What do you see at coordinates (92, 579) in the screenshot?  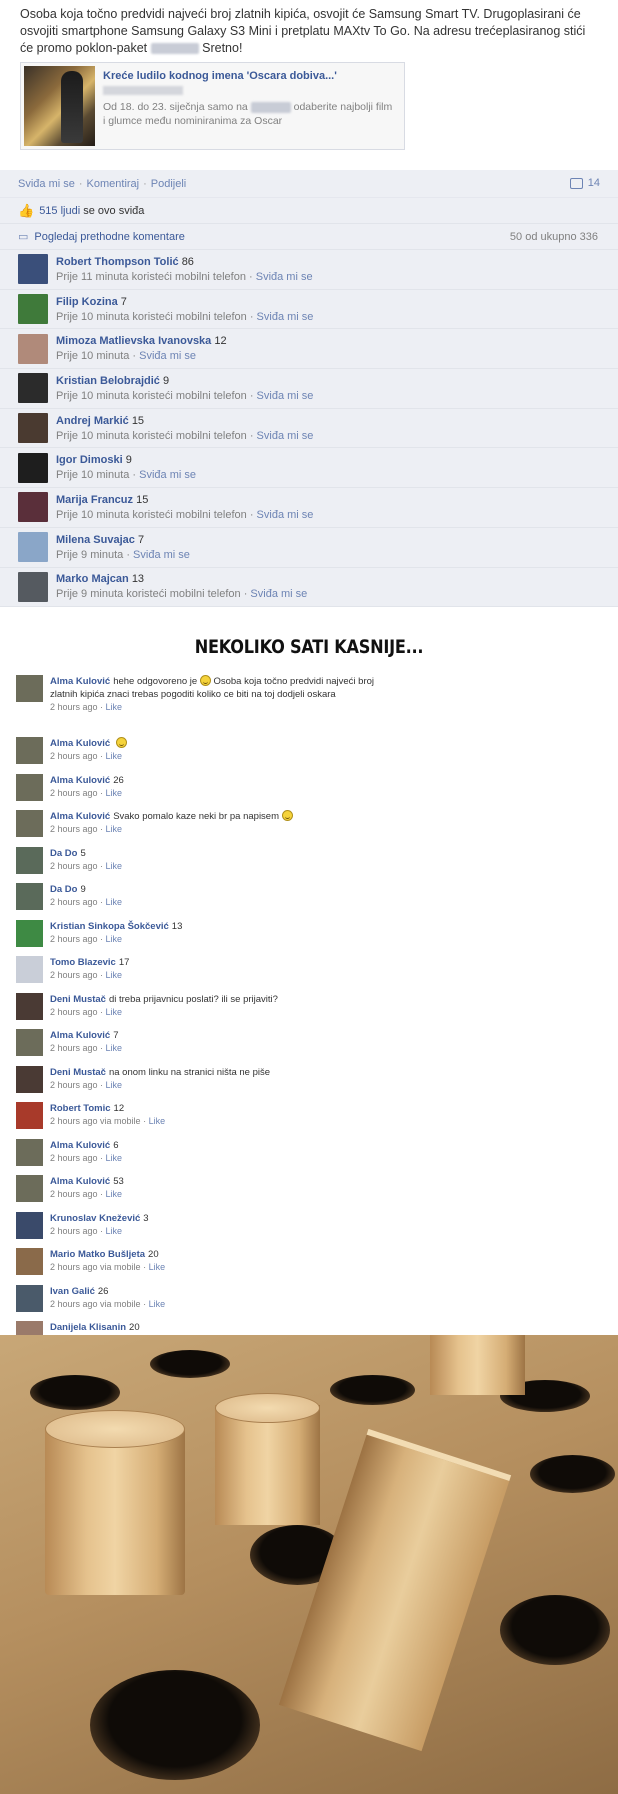 I see `comment-author: Marko Majcan` at bounding box center [92, 579].